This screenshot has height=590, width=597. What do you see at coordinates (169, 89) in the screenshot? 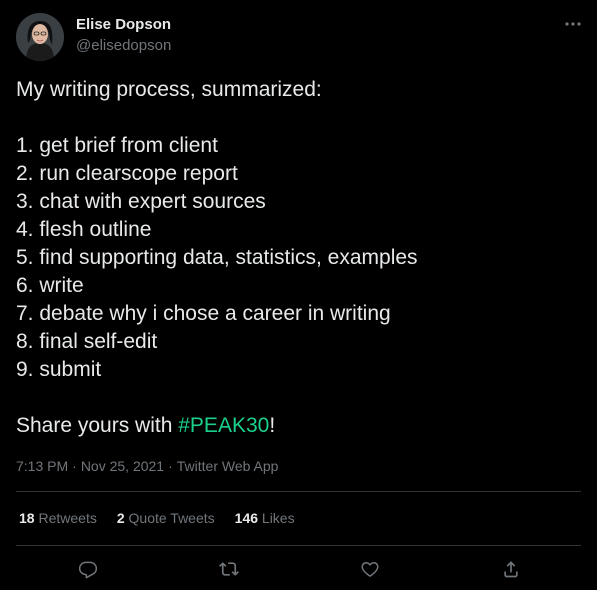
I see `tweet-line: My writing process, summarized:` at bounding box center [169, 89].